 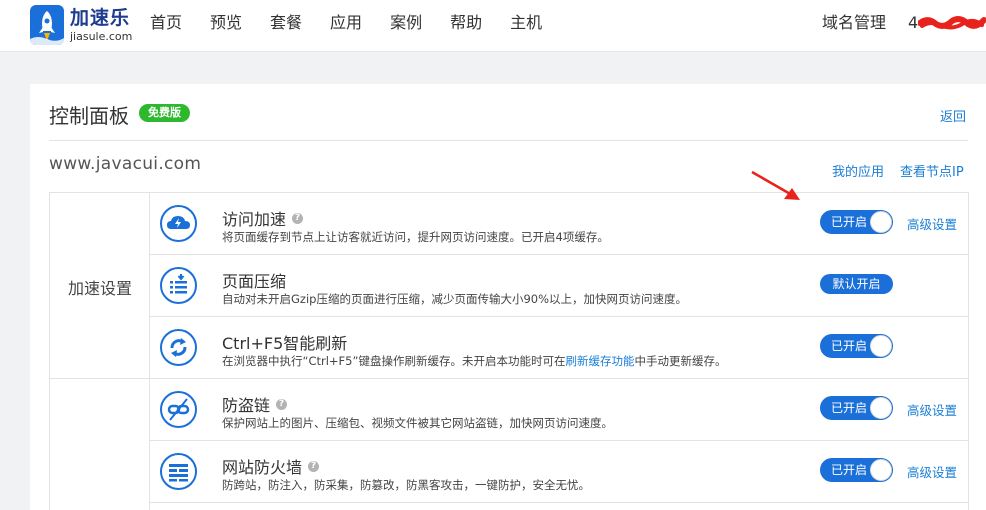 I want to click on nav-hosting: 主机, so click(x=526, y=26).